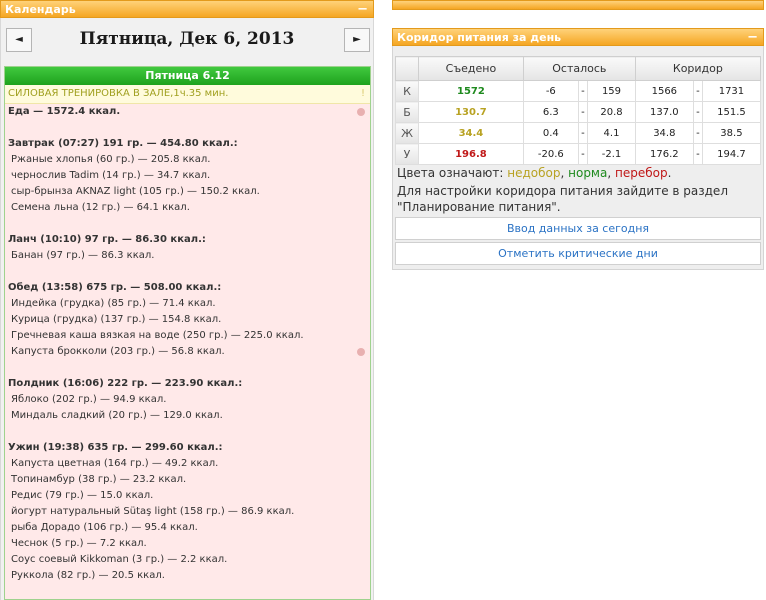 The image size is (766, 600). What do you see at coordinates (107, 239) in the screenshot?
I see `meal-heading-text: Ланч (10:10) 97 гр. — 86.30 ккал.:` at bounding box center [107, 239].